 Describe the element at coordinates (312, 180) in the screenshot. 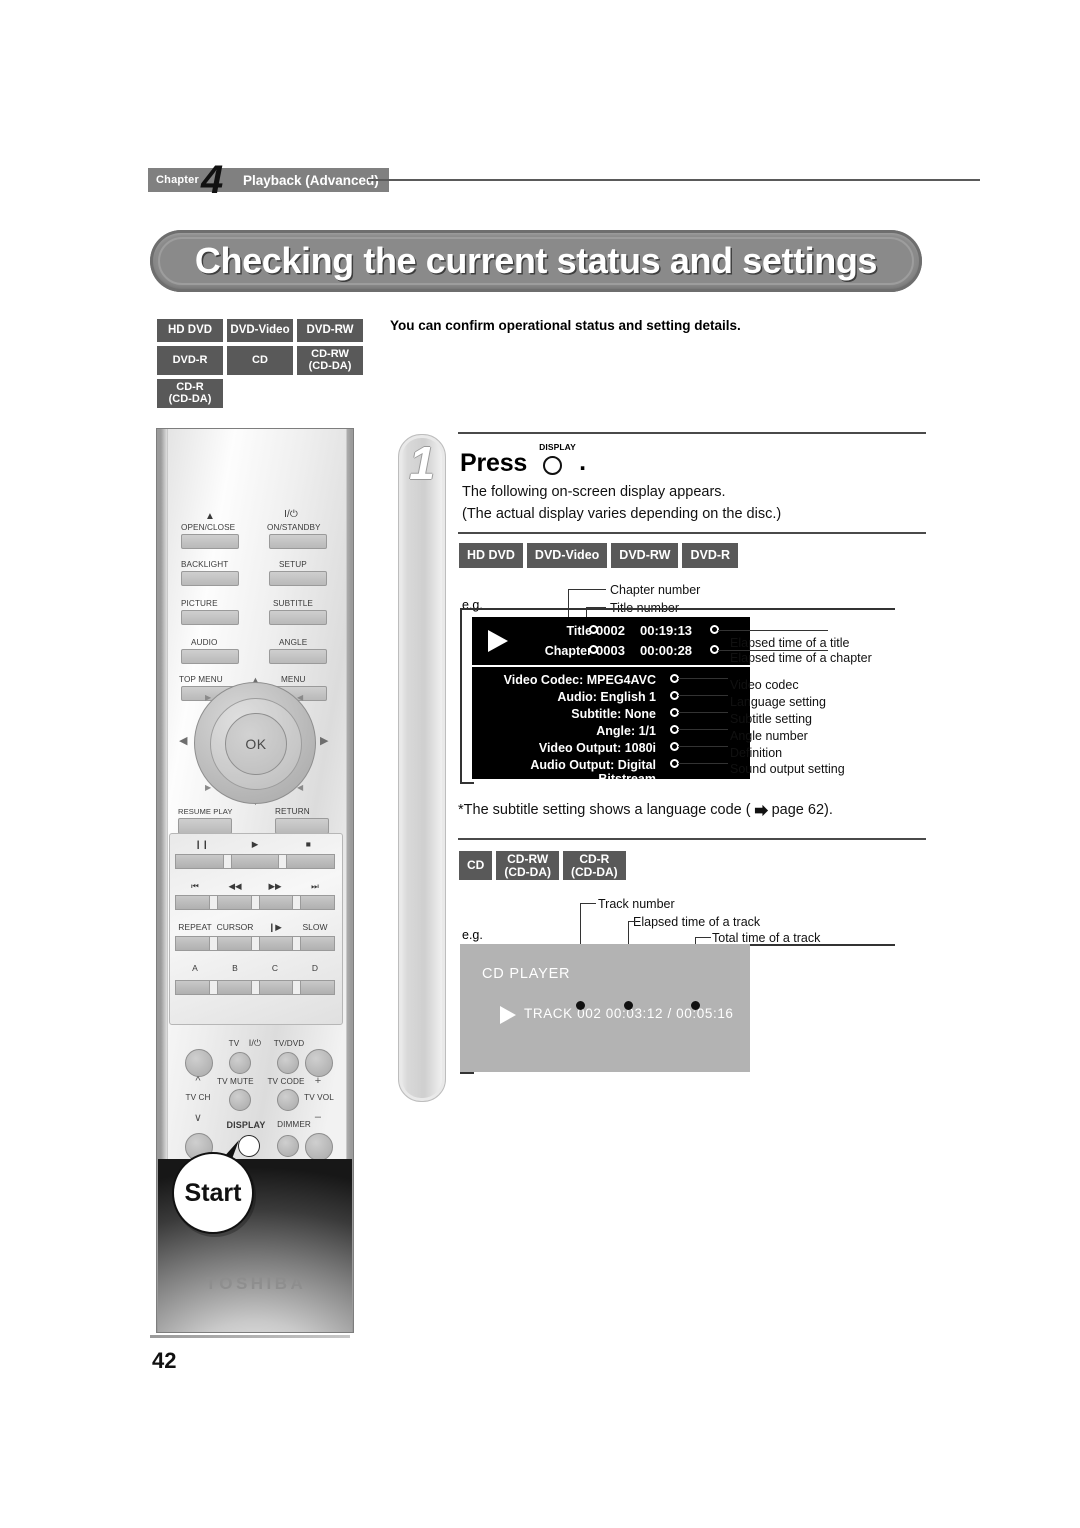

I see `chapter-title: Playback (Advanced)` at that location.